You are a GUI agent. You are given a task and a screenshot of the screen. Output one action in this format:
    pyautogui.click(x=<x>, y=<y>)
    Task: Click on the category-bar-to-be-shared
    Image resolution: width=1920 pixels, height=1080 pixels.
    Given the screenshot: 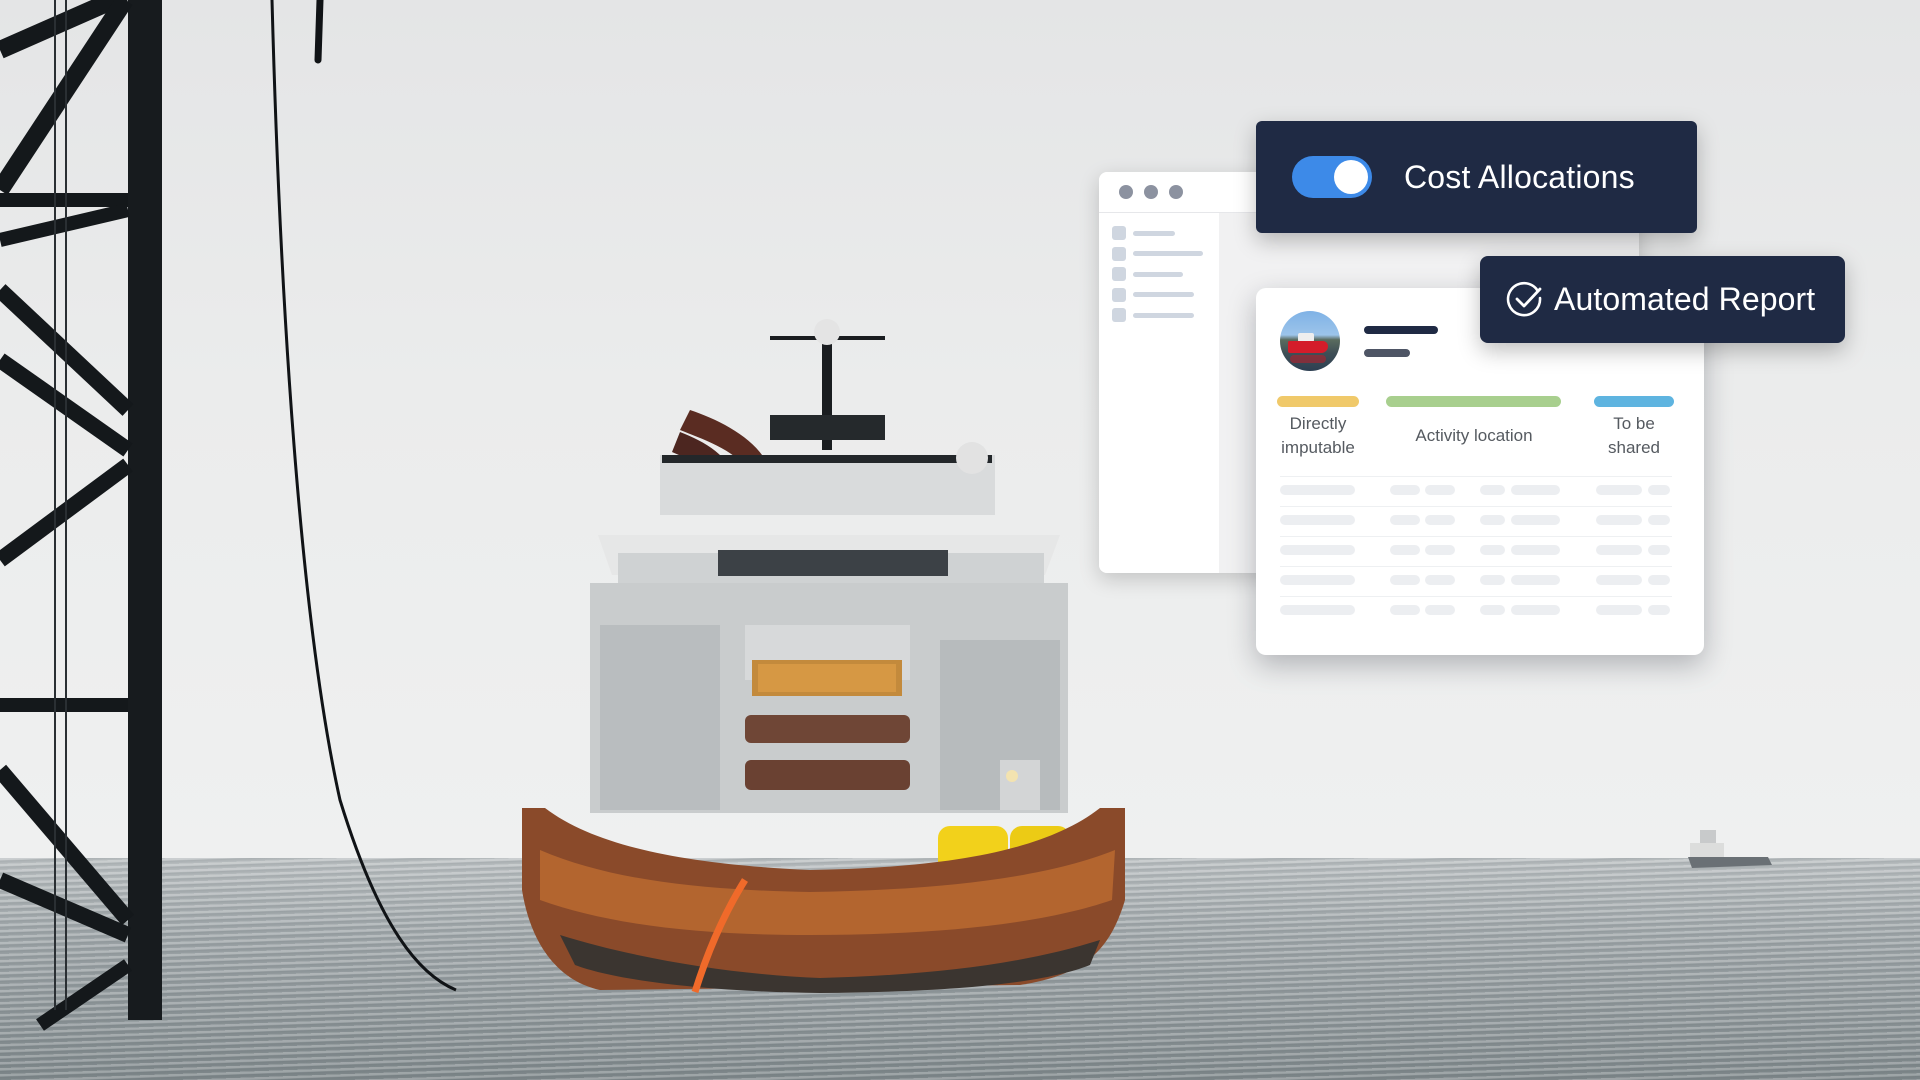 What is the action you would take?
    pyautogui.click(x=1634, y=401)
    